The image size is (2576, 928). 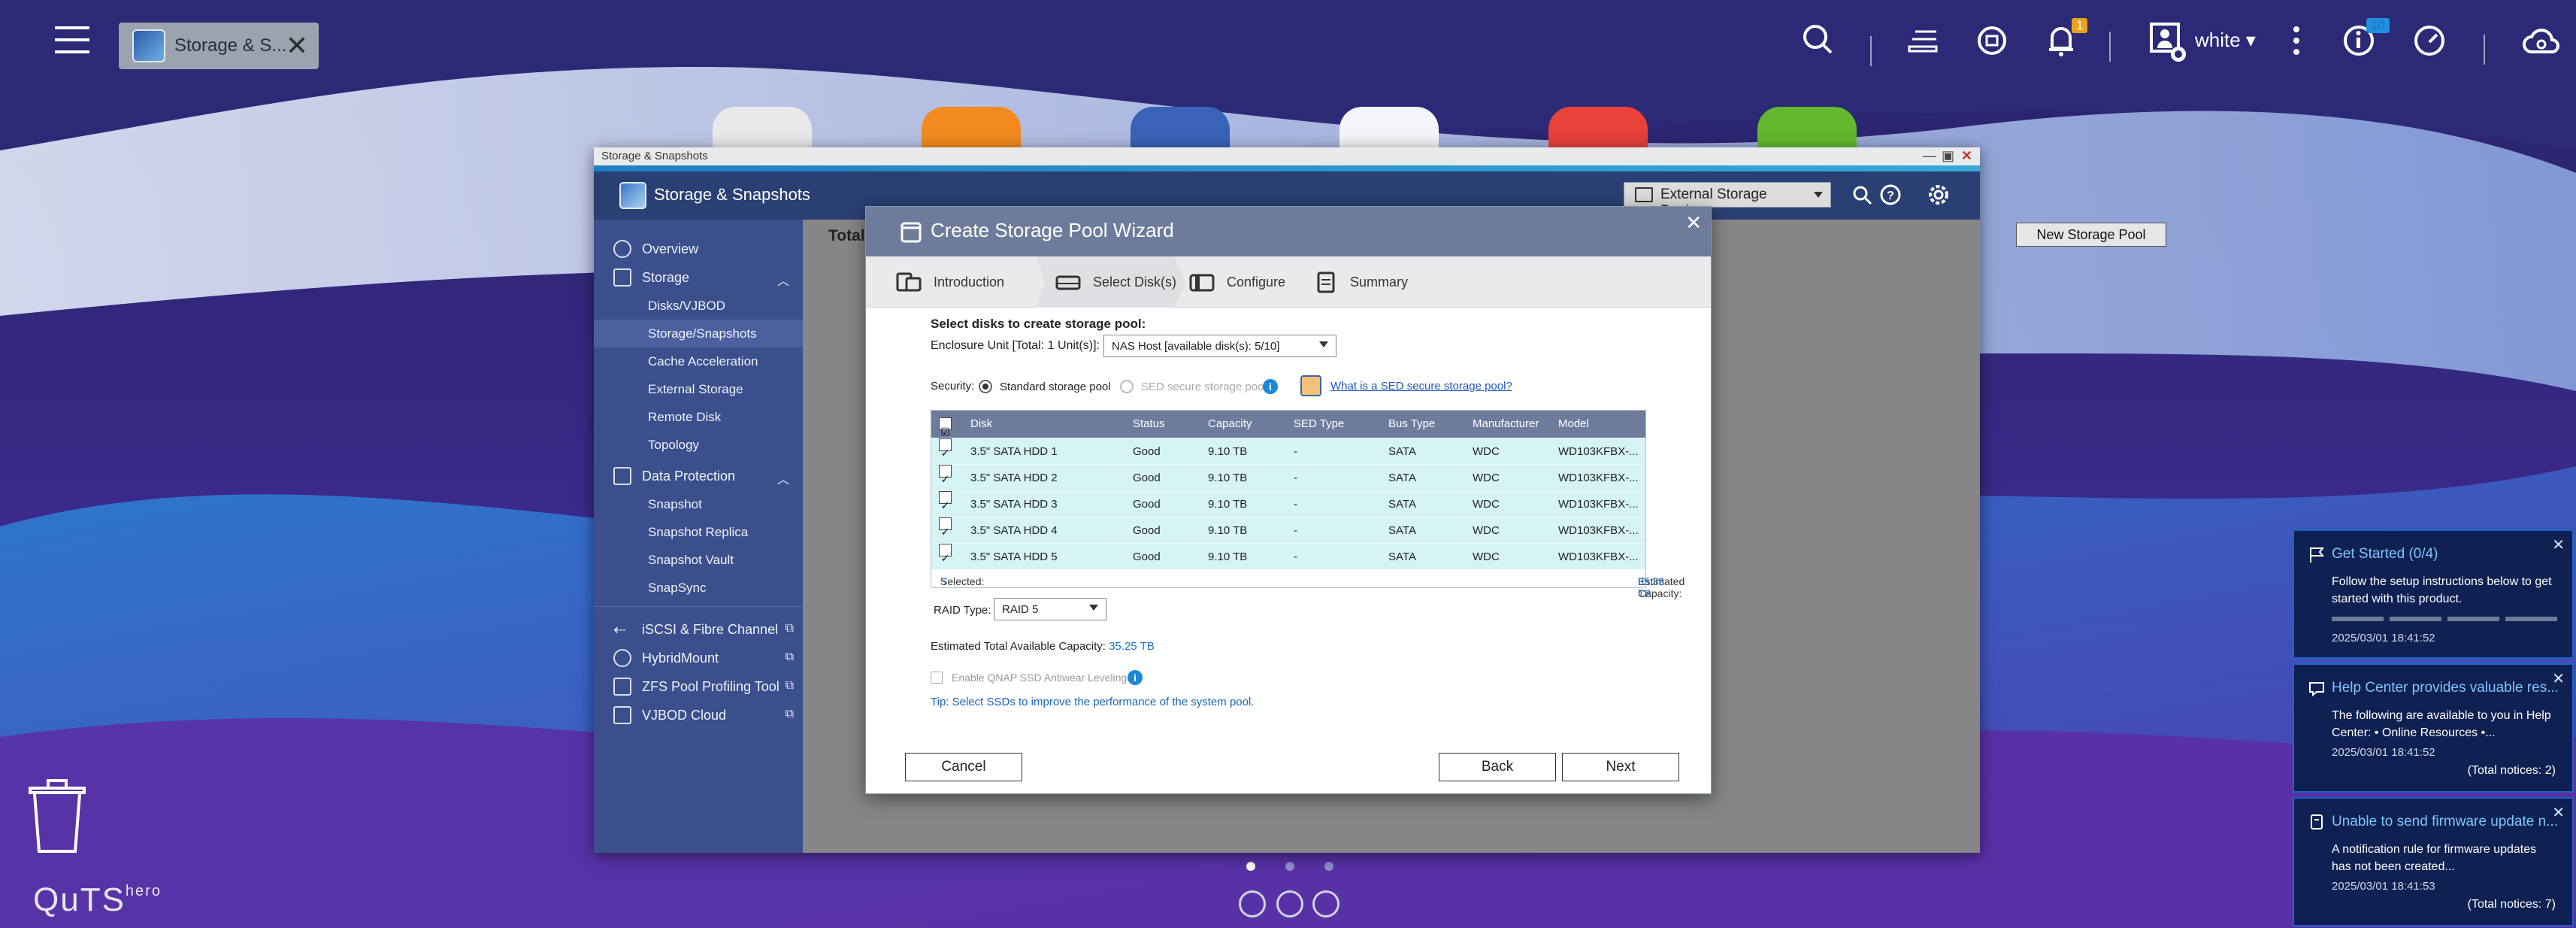 I want to click on sidebar-item-vjbod-cloud: VJBOD Cloud ⧉, so click(x=698, y=715).